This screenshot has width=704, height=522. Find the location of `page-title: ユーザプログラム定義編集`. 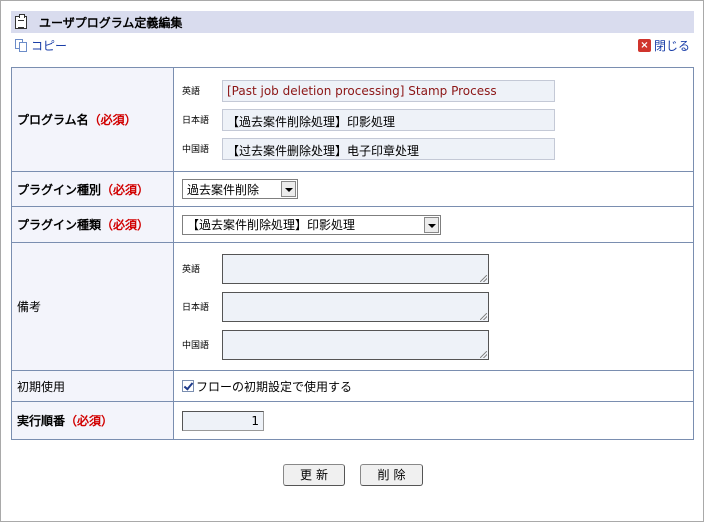

page-title: ユーザプログラム定義編集 is located at coordinates (111, 22).